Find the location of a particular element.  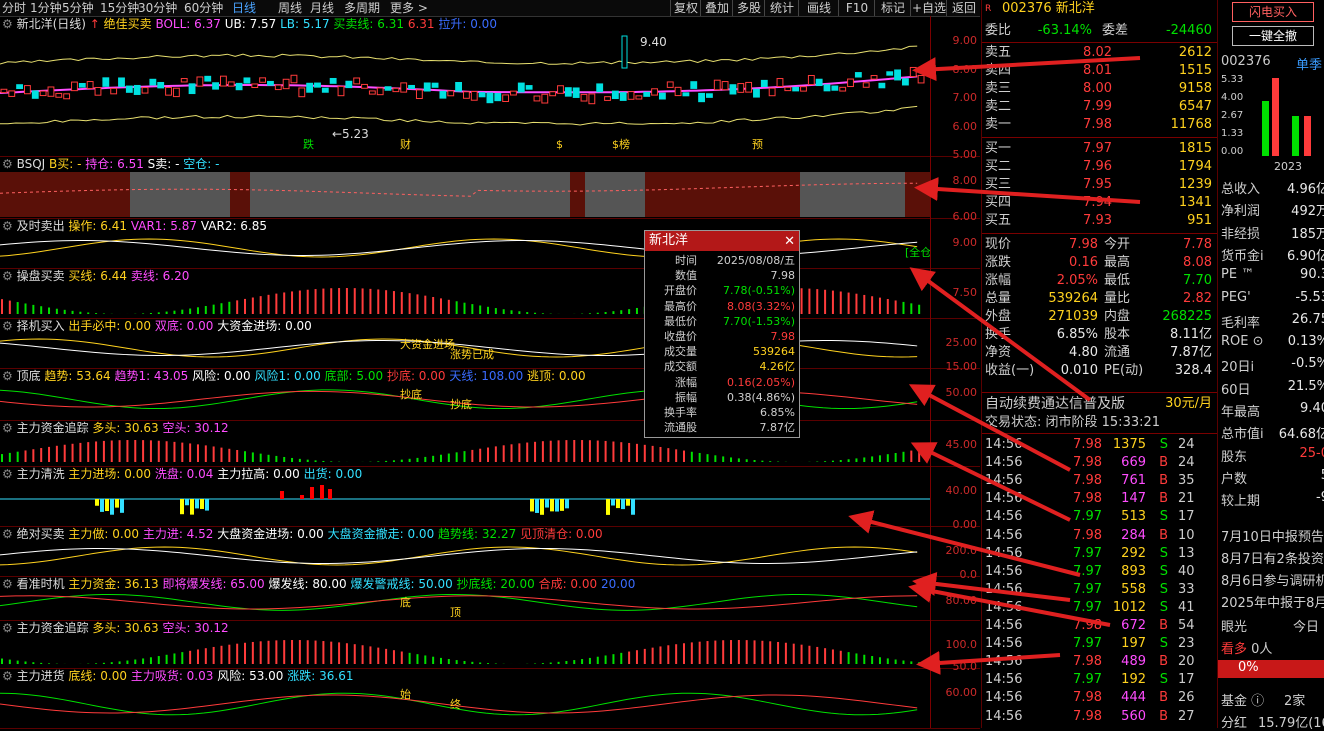

period-tab: 1分钟 is located at coordinates (46, 8).